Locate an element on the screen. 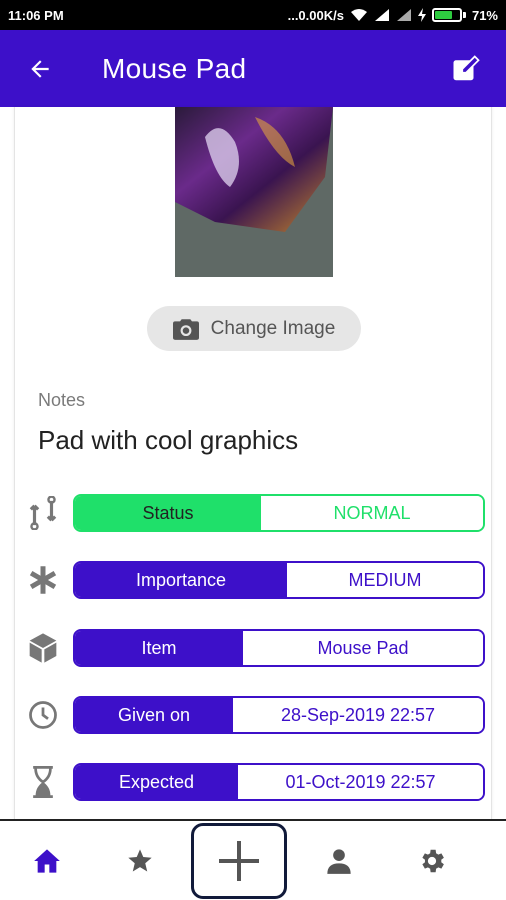  wifi-icon is located at coordinates (358, 15).